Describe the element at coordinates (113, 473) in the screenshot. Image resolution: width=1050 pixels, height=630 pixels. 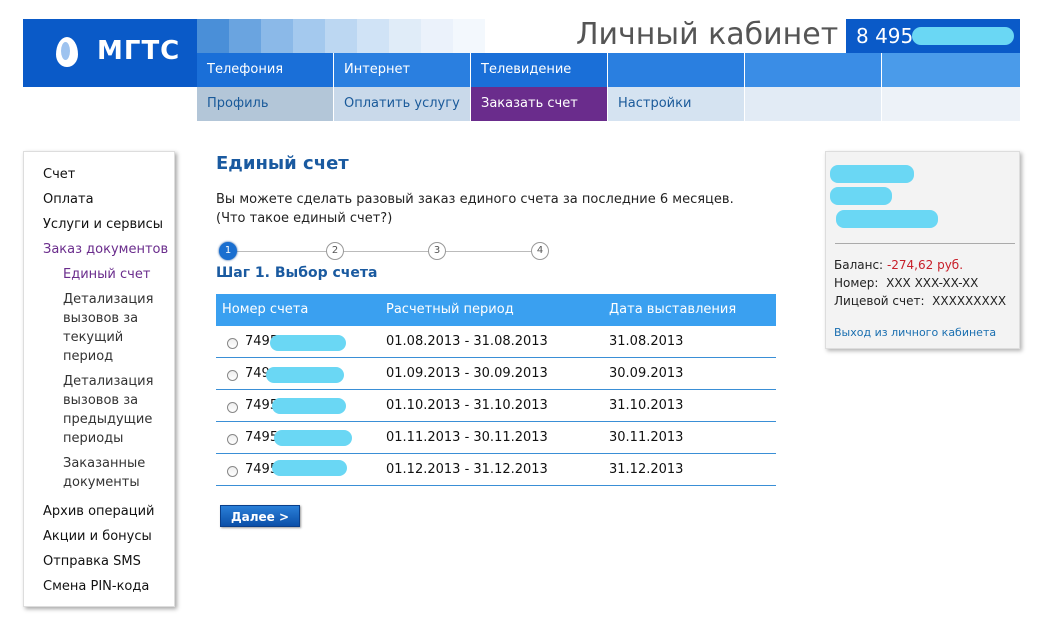
I see `sidebar-subitem-ordered-documents: Заказанные документы` at that location.